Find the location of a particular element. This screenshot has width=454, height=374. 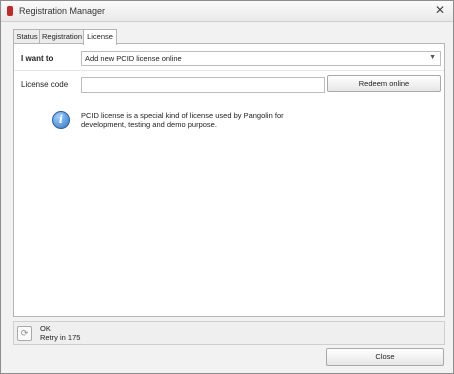

close-icon: ✕ is located at coordinates (440, 10).